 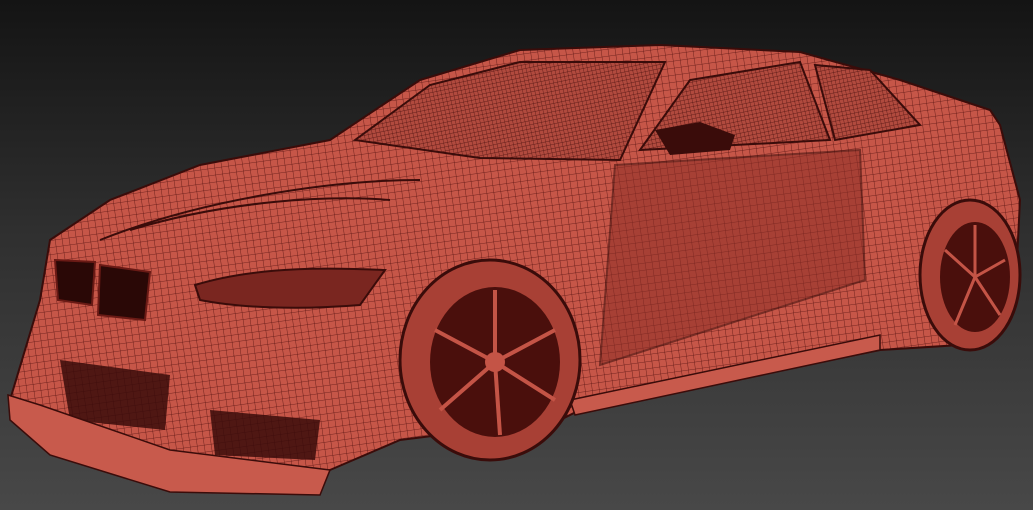 I want to click on rear-wheel, so click(x=970, y=275).